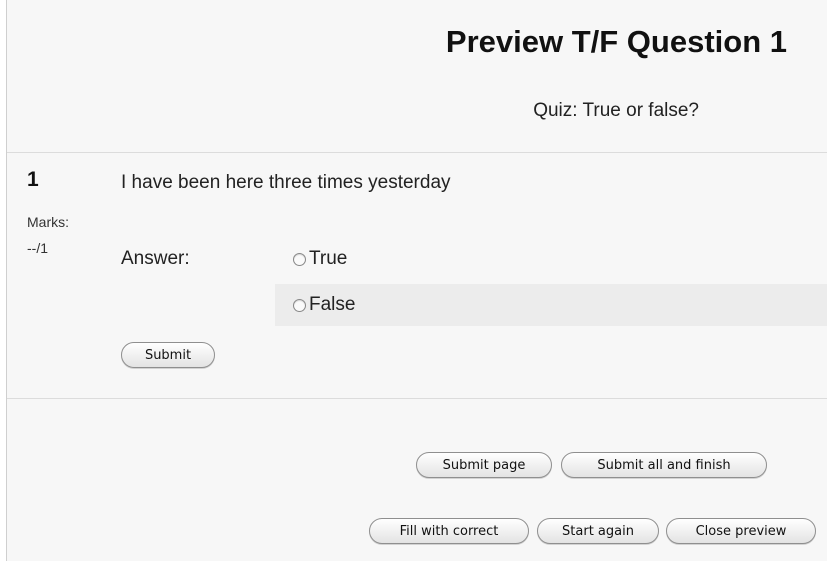 This screenshot has width=827, height=561. What do you see at coordinates (286, 182) in the screenshot?
I see `question-text: I have been here three times yesterday` at bounding box center [286, 182].